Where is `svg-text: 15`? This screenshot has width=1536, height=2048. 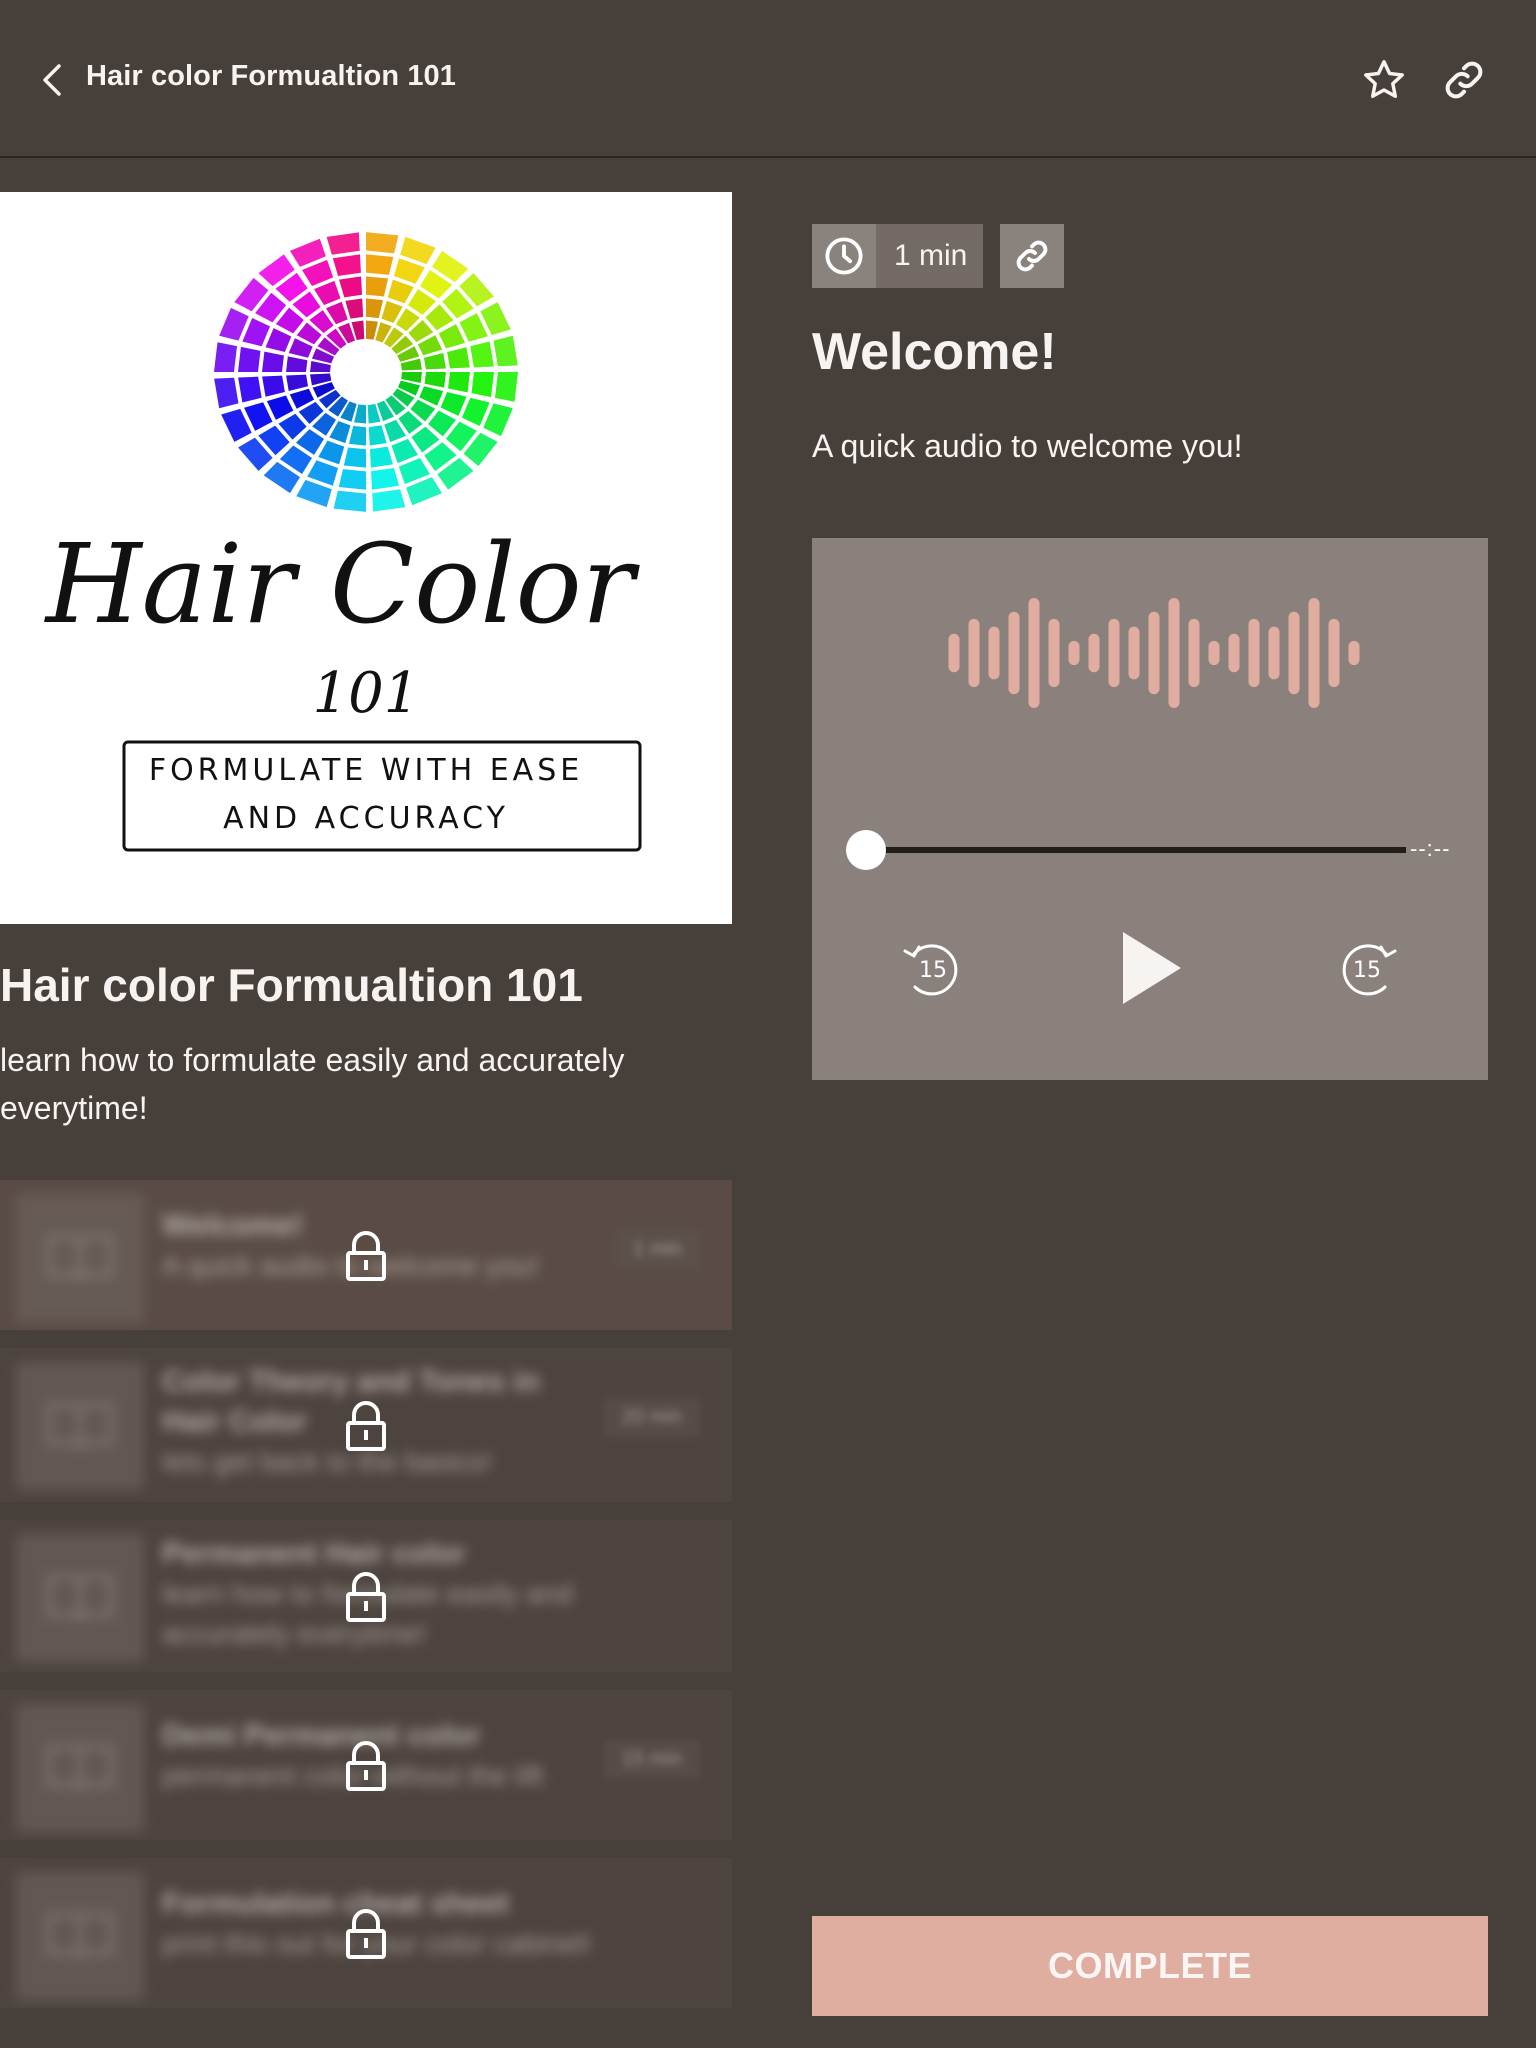
svg-text: 15 is located at coordinates (933, 970).